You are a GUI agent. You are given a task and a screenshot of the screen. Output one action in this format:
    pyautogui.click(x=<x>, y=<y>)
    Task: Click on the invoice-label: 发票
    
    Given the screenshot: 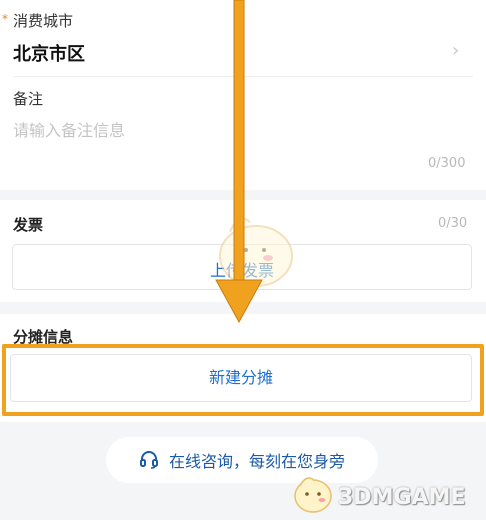 What is the action you would take?
    pyautogui.click(x=28, y=225)
    